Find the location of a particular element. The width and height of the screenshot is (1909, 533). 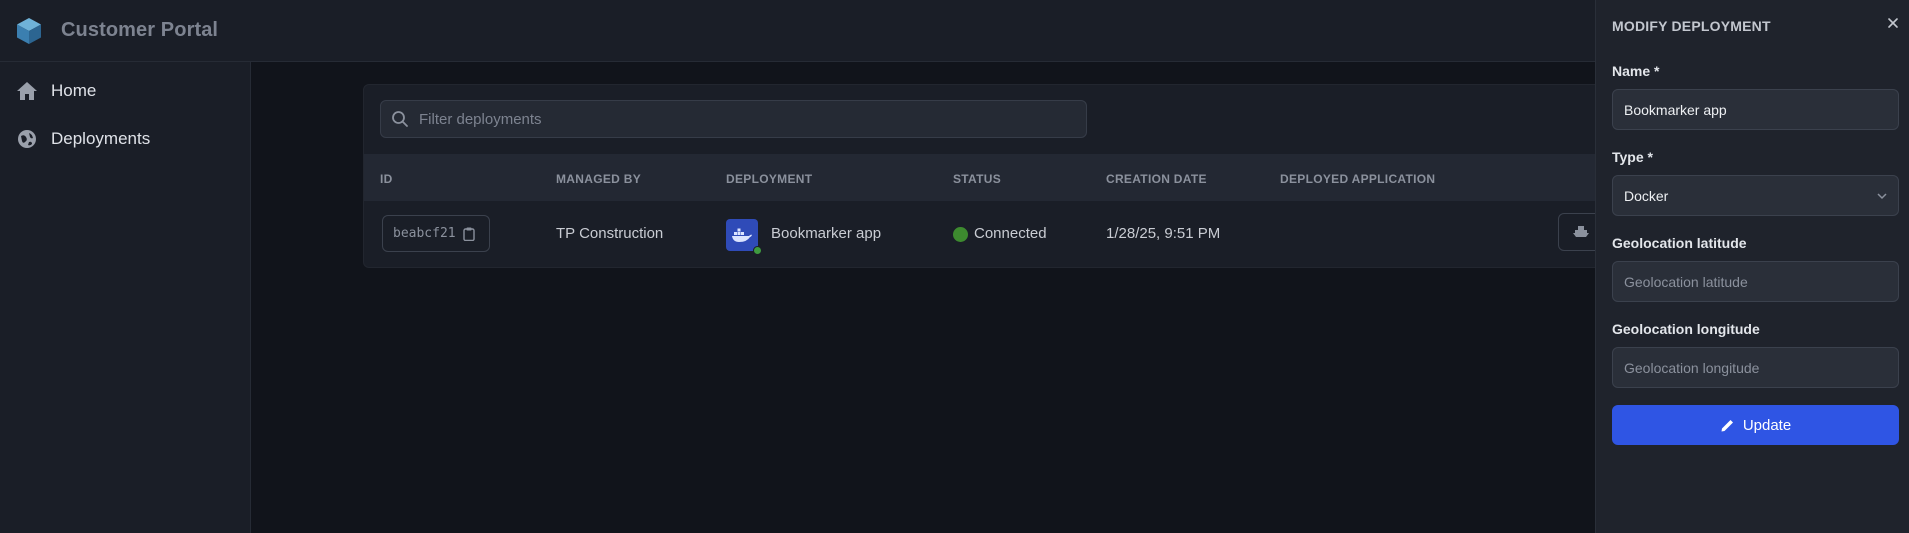

latitude-label: Geolocation latitude is located at coordinates (1679, 243).